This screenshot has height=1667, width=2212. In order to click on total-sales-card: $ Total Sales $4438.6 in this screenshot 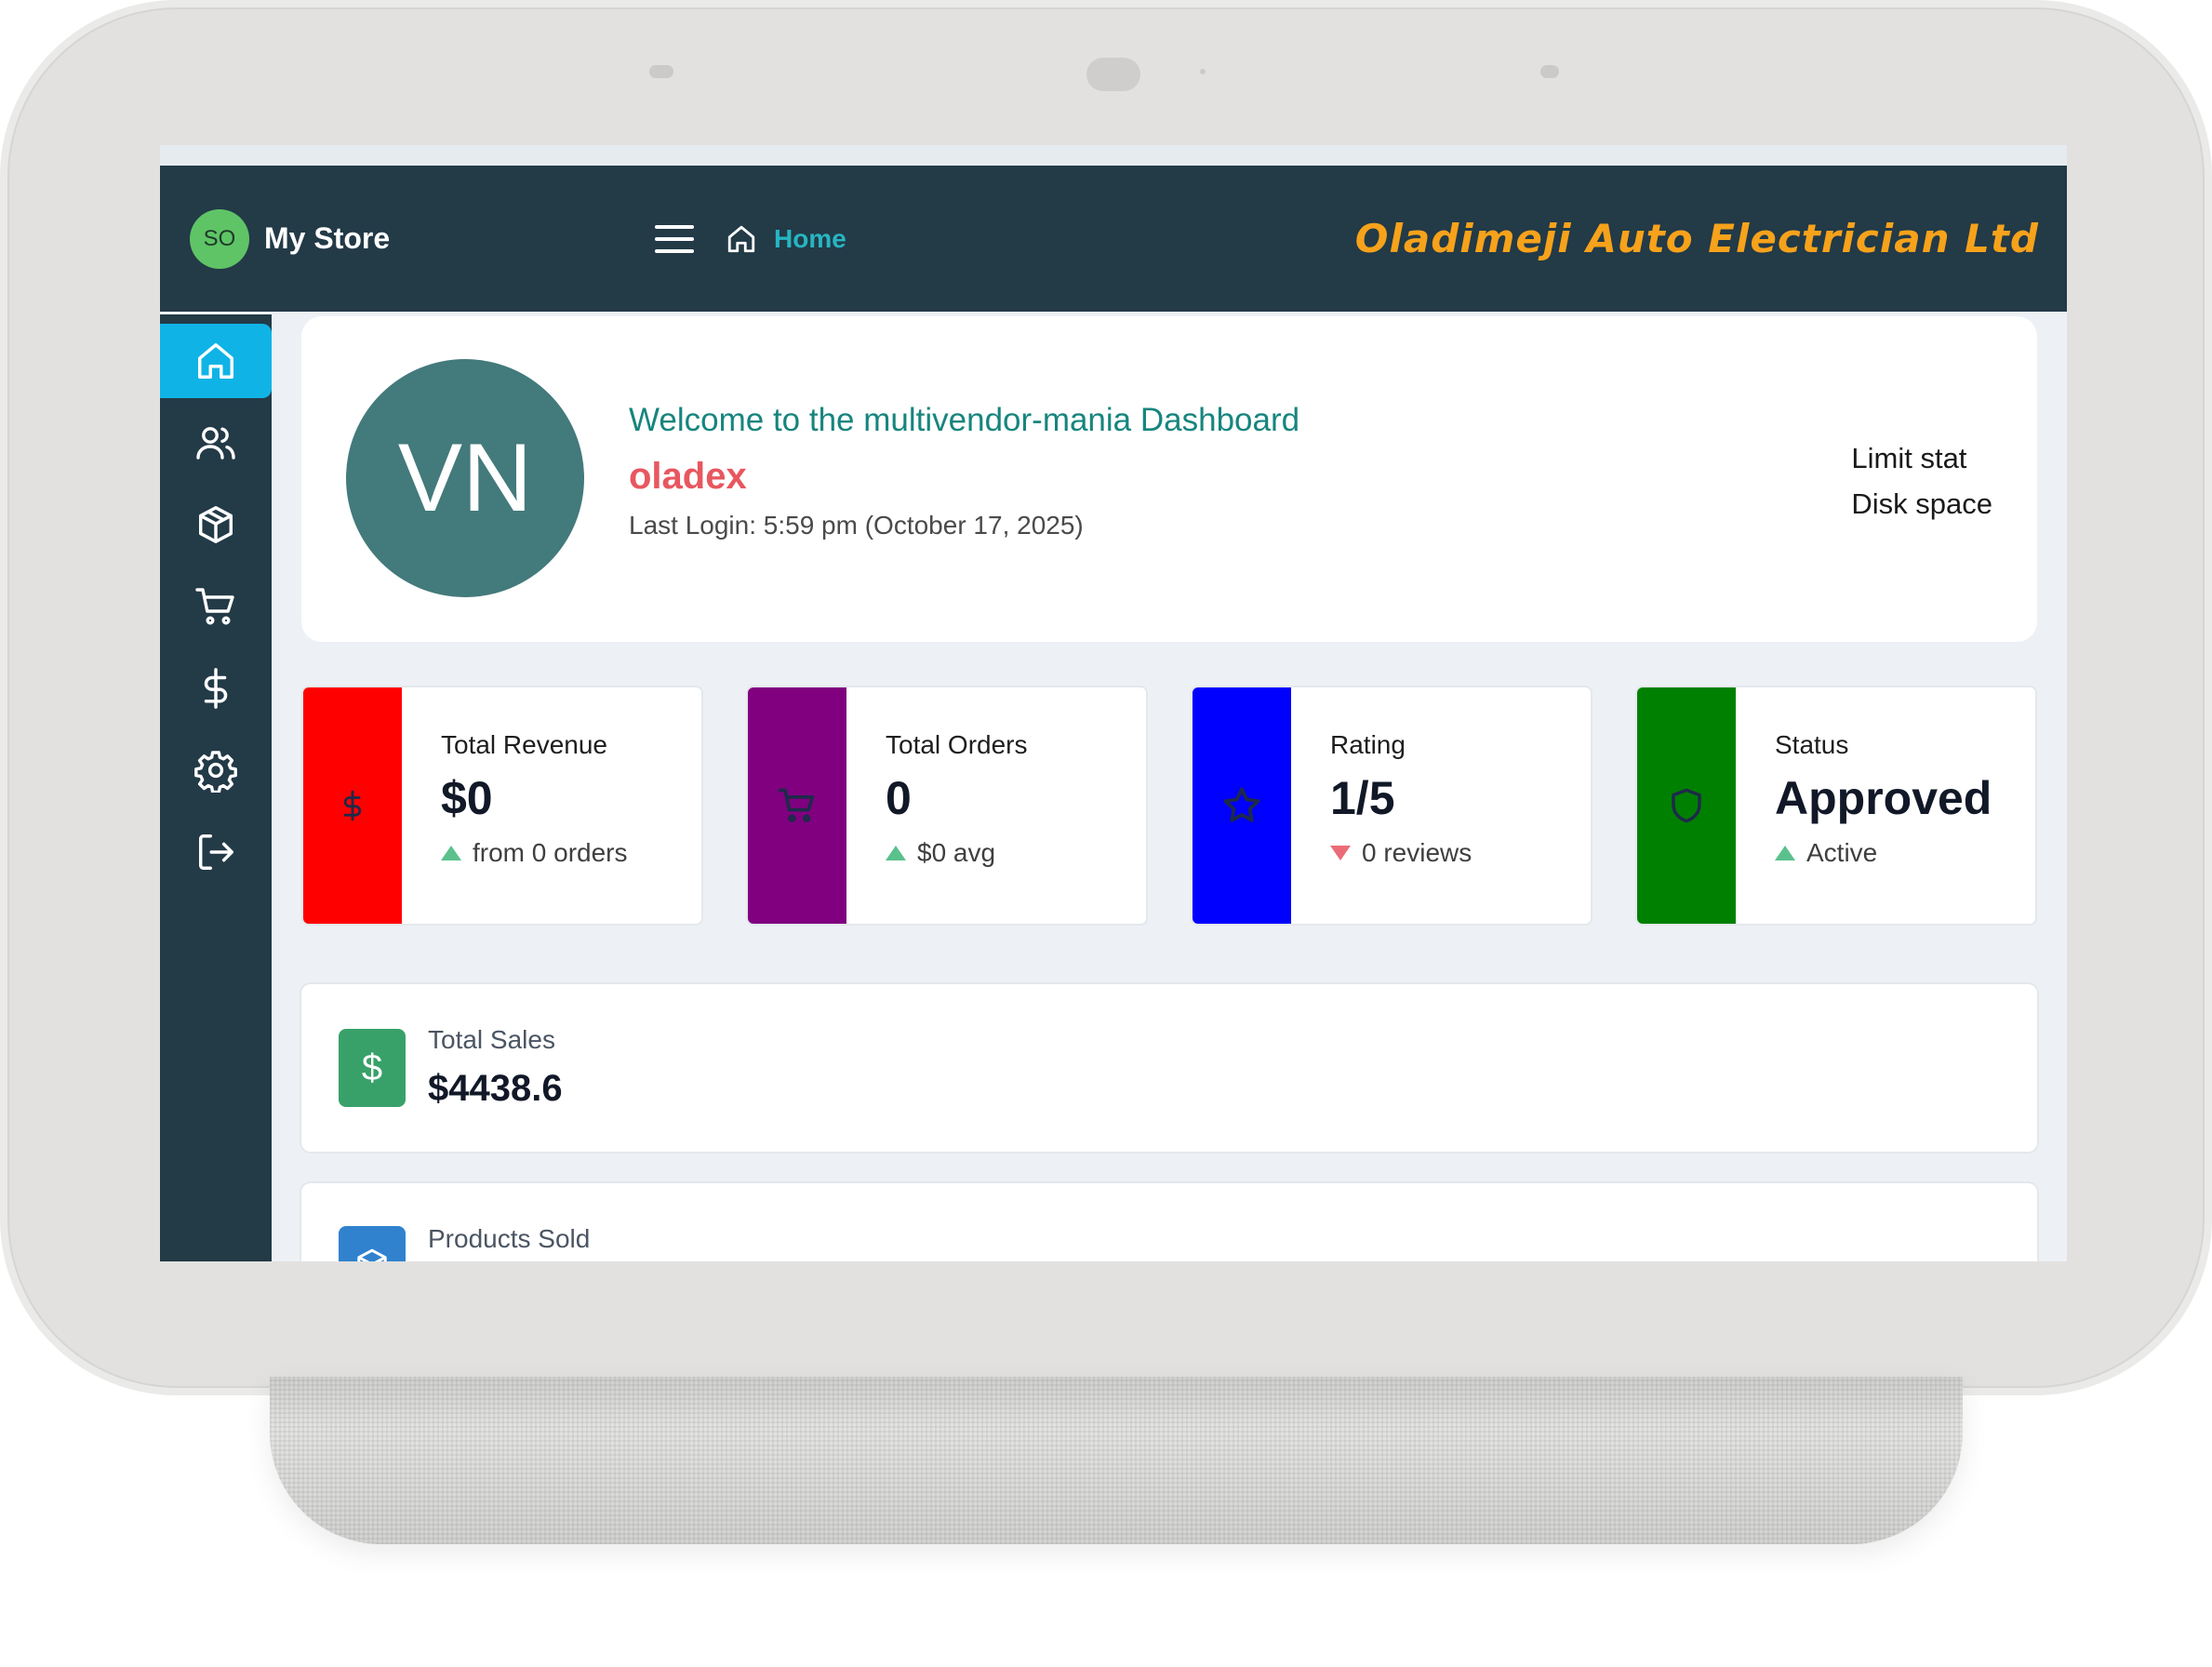, I will do `click(1169, 1068)`.